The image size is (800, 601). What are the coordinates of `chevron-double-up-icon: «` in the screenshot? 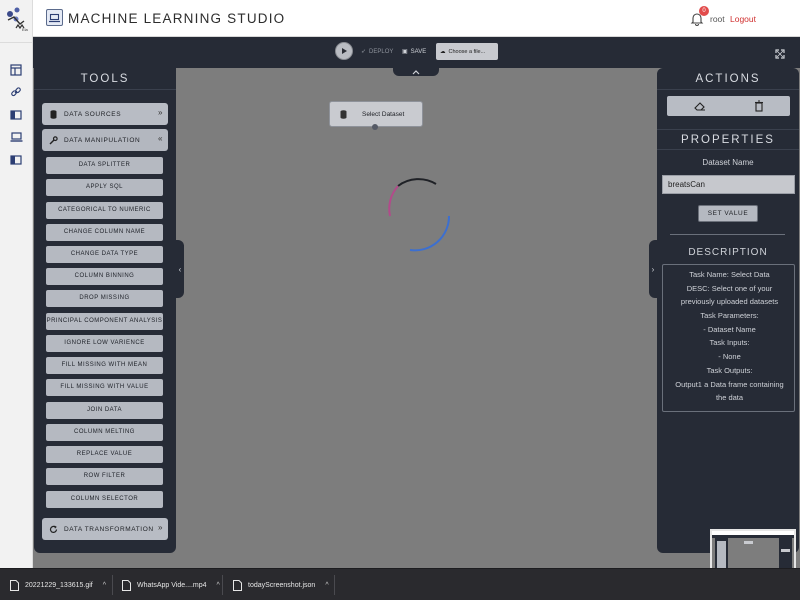 It's located at (160, 138).